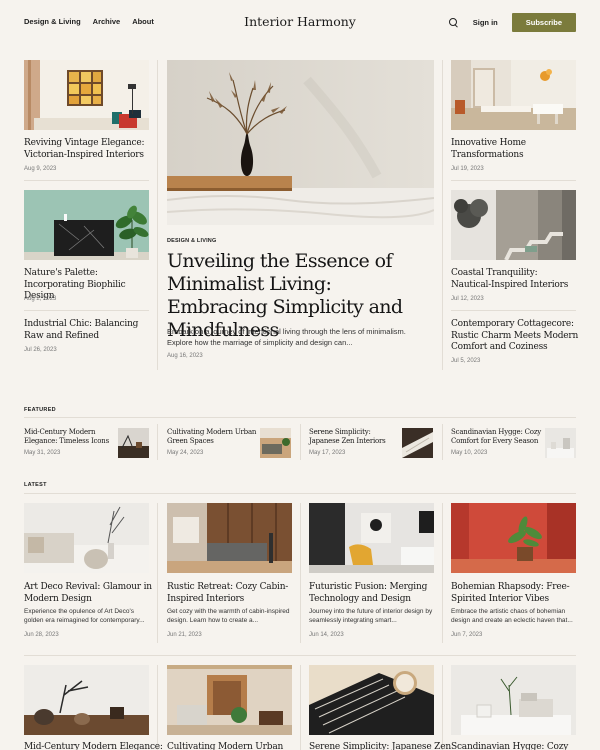  Describe the element at coordinates (453, 22) in the screenshot. I see `search-icon` at that location.